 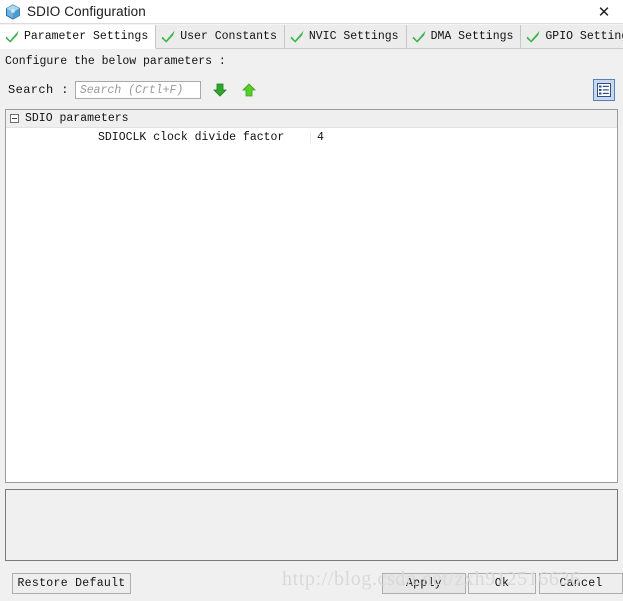 What do you see at coordinates (311, 119) in the screenshot?
I see `tree-group-sdio-parameters: SDIO parameters` at bounding box center [311, 119].